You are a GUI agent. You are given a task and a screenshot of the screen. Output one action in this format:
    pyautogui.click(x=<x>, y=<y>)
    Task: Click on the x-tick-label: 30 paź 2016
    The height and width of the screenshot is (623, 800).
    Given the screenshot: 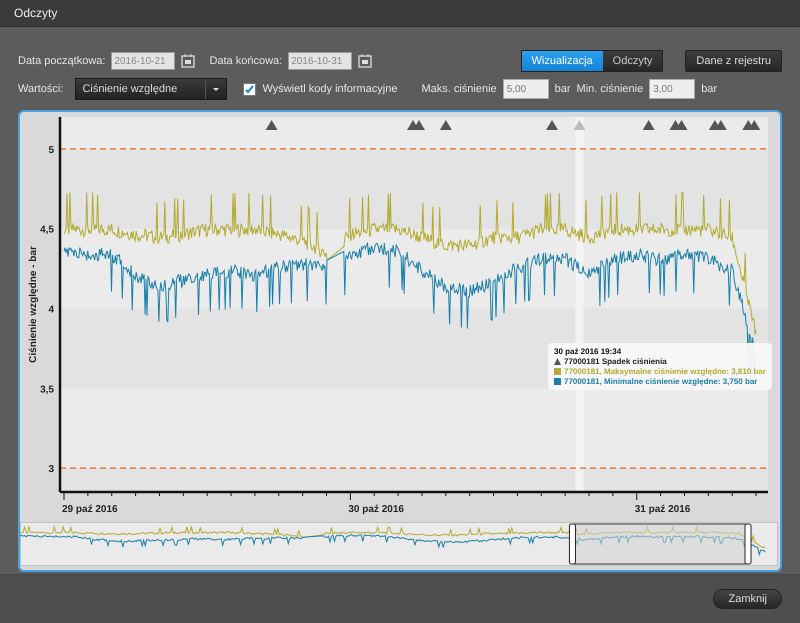 What is the action you would take?
    pyautogui.click(x=376, y=509)
    